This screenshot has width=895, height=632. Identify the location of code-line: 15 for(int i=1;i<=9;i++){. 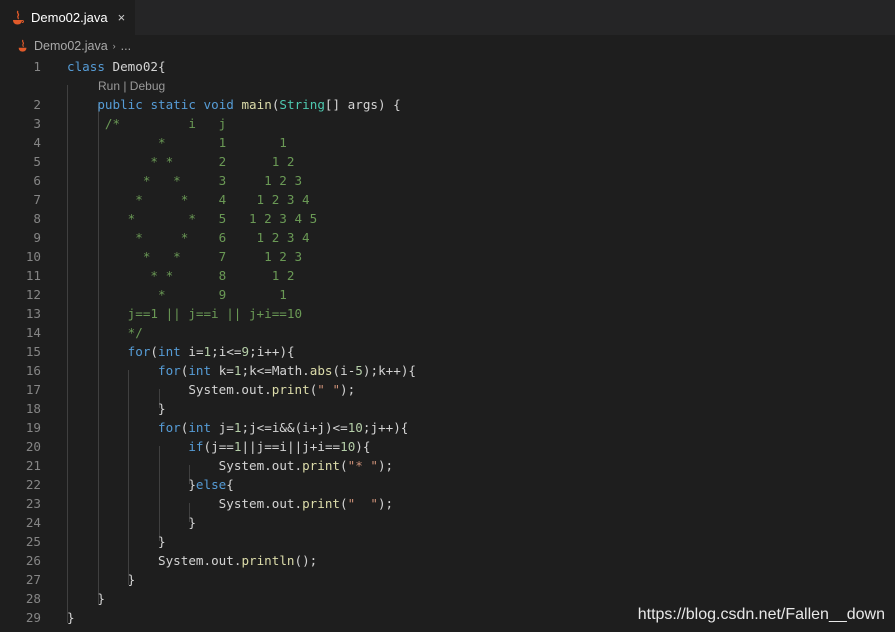
(447, 351).